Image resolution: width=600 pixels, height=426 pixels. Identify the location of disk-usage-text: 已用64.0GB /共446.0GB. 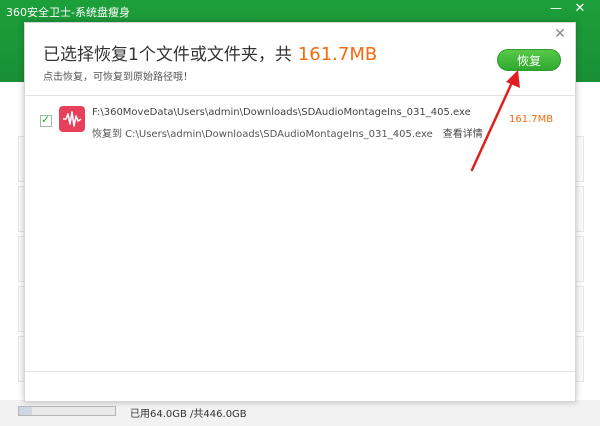
(188, 414).